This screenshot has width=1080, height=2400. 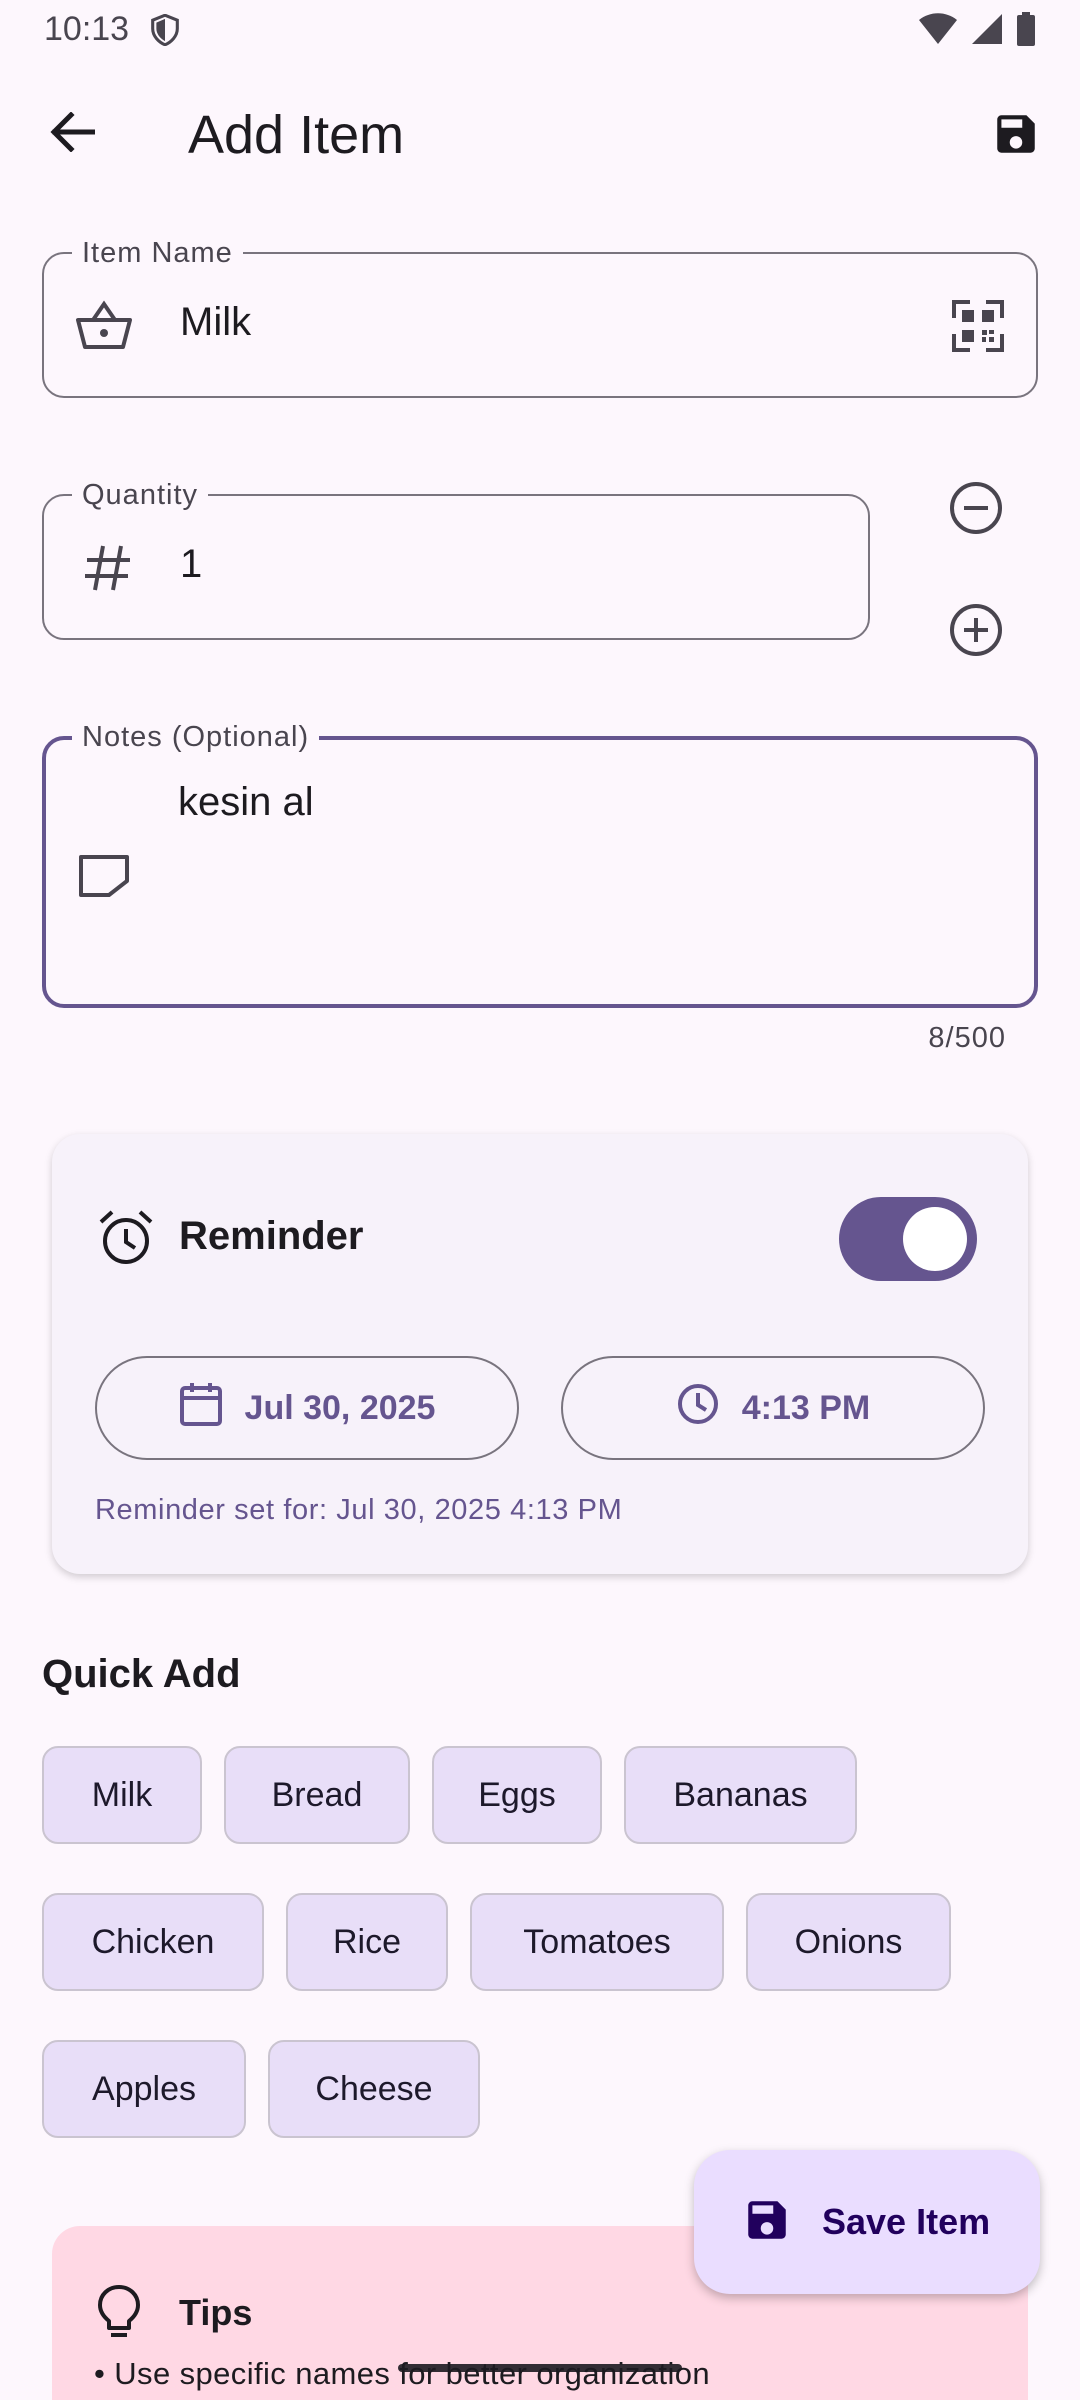 I want to click on quick-add-chip: Eggs, so click(x=517, y=1795).